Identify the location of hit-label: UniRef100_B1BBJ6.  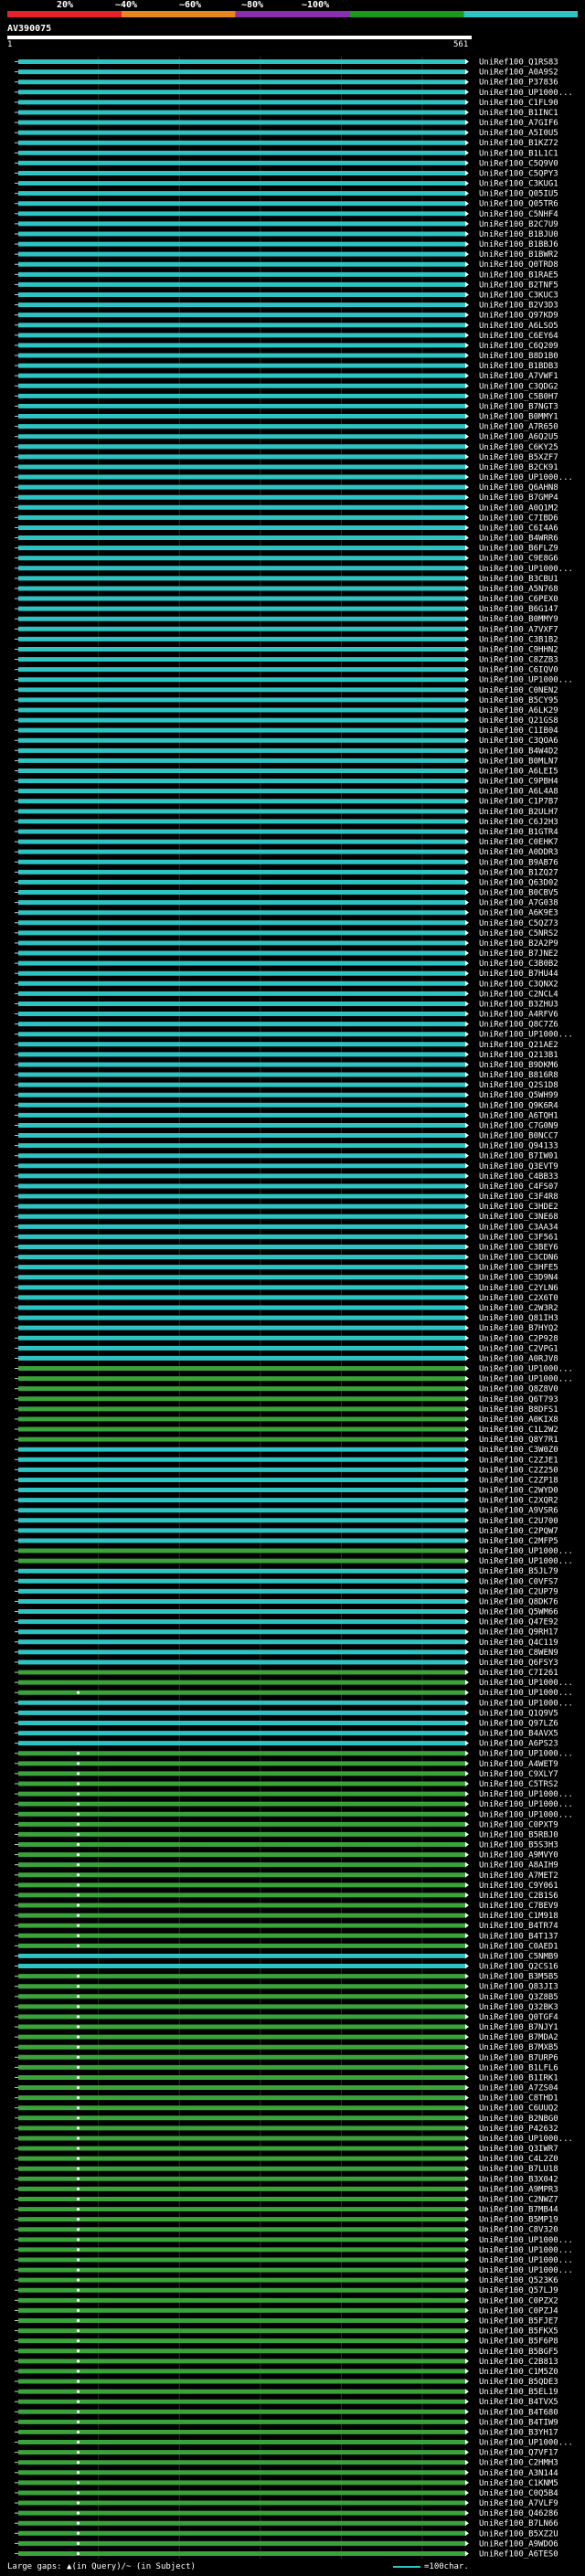
(518, 244).